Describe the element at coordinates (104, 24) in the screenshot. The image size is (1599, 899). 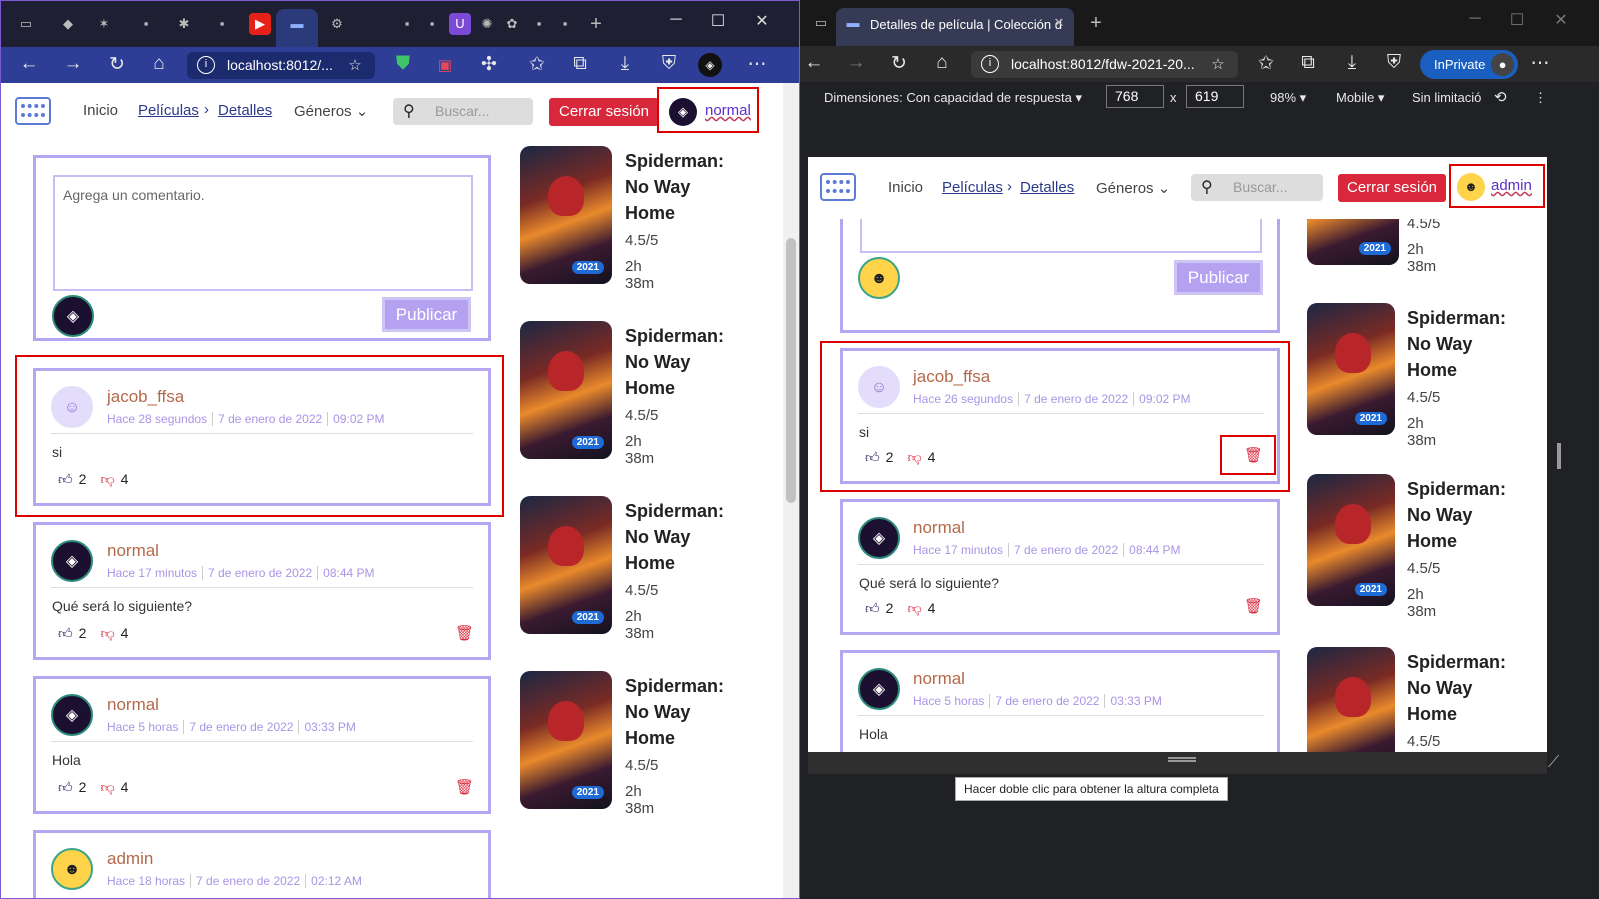
I see `tab-favicon-icon: ✶` at that location.